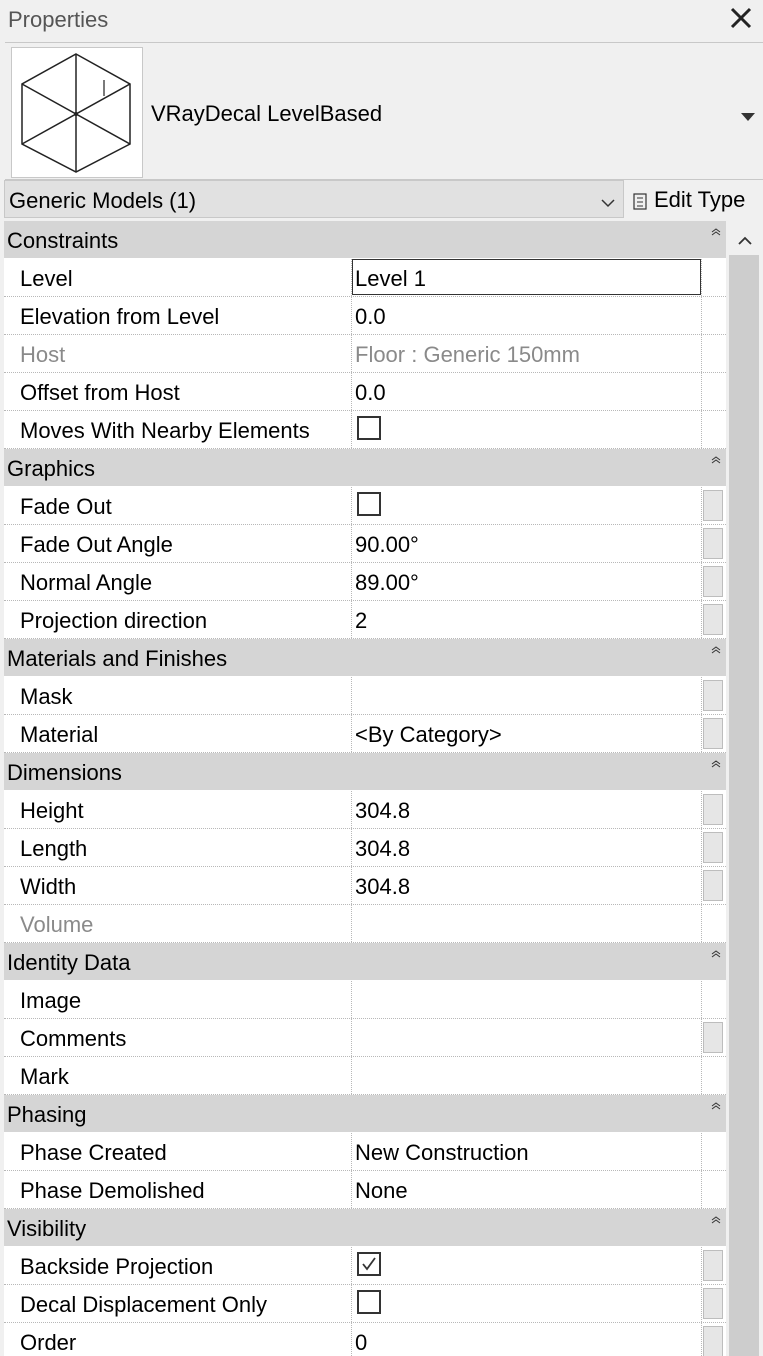 The height and width of the screenshot is (1356, 763). Describe the element at coordinates (365, 468) in the screenshot. I see `group-header-1: Graphics` at that location.